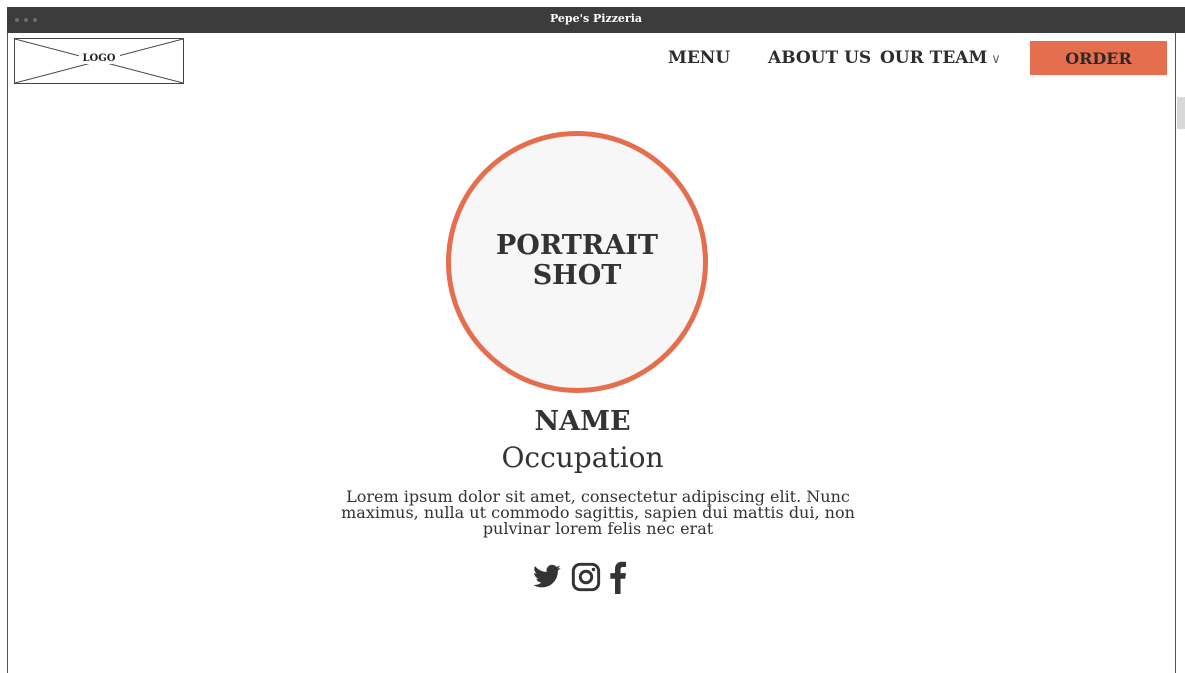  Describe the element at coordinates (99, 58) in the screenshot. I see `logo-text: LOGO` at that location.